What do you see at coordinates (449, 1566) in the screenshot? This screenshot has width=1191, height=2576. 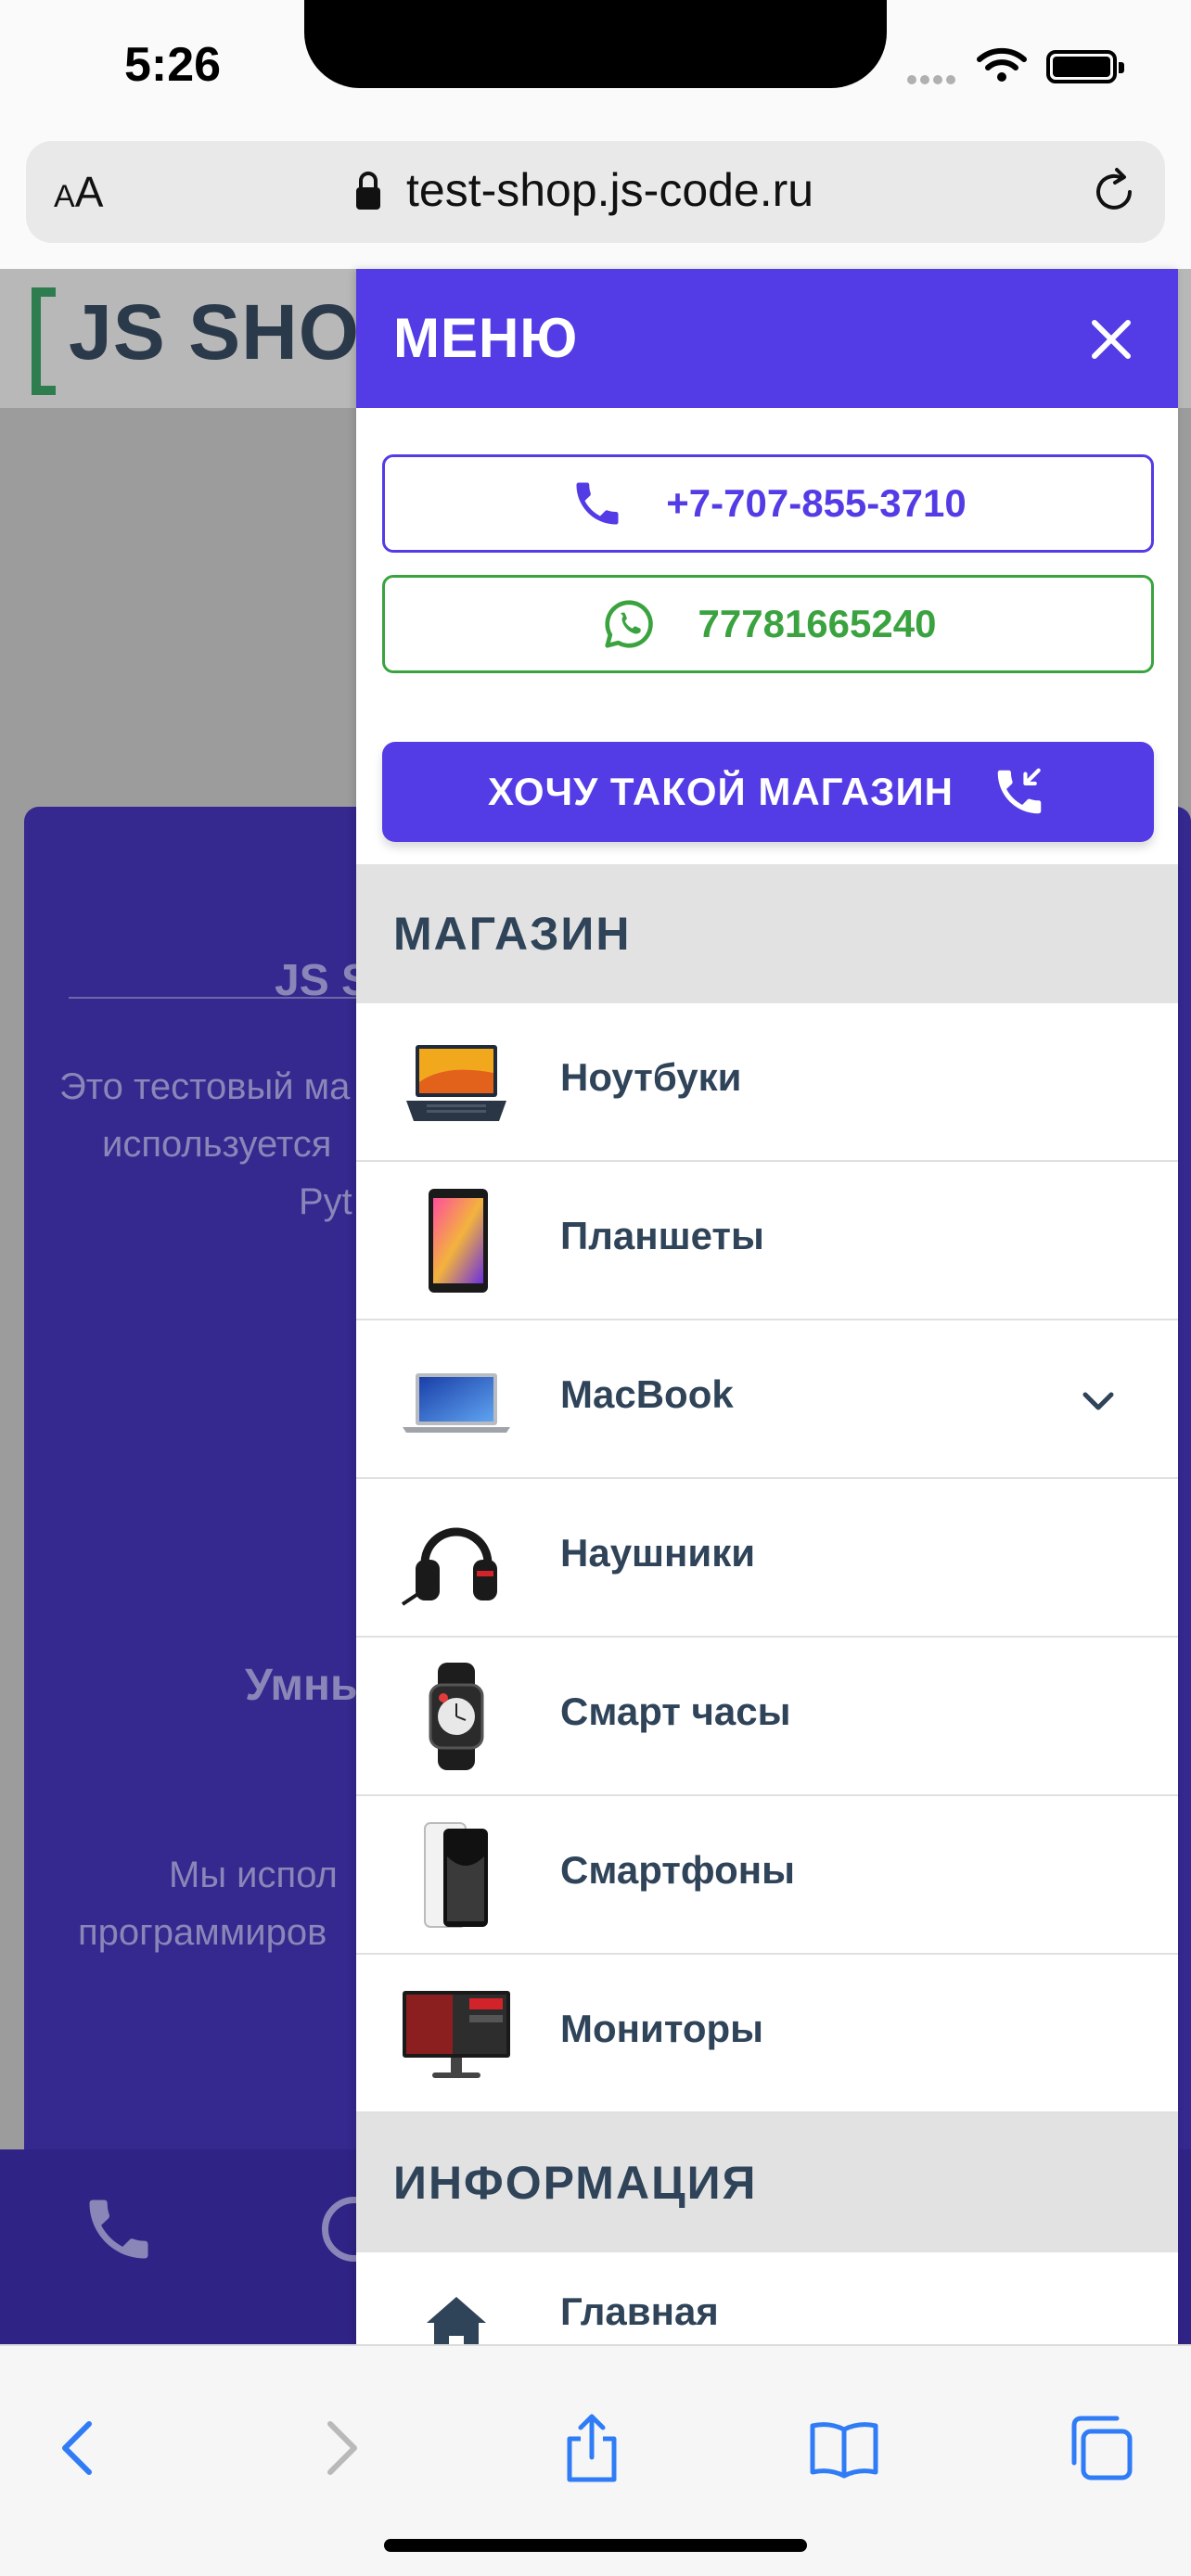 I see `headphones-thumb-icon` at bounding box center [449, 1566].